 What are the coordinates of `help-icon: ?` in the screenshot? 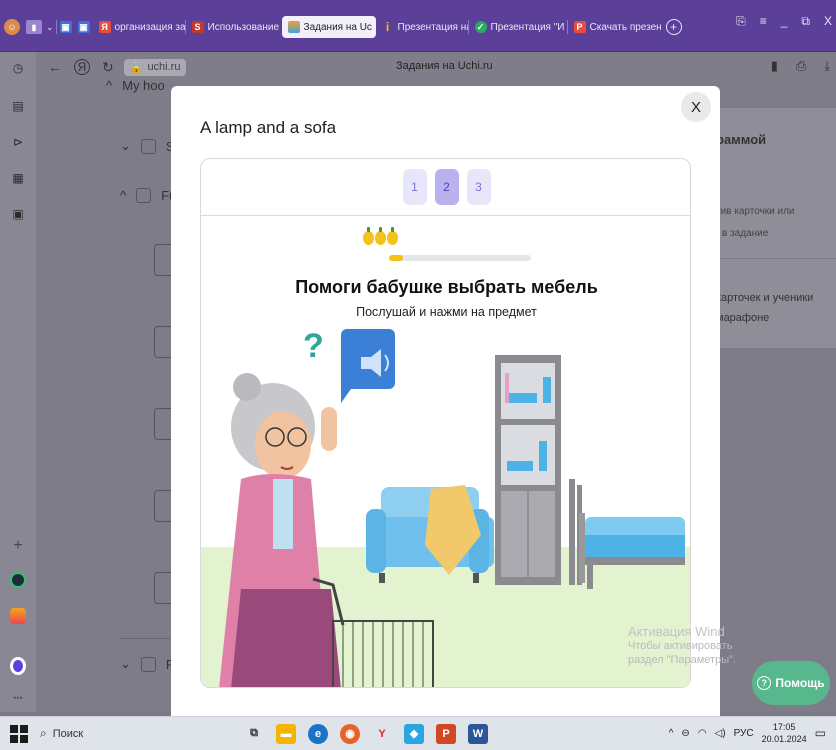 It's located at (764, 683).